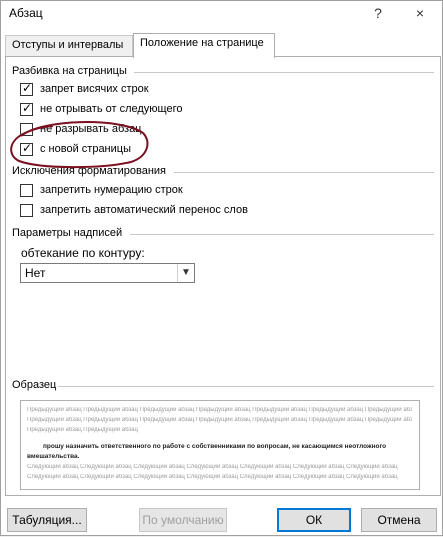 This screenshot has height=537, width=443. What do you see at coordinates (94, 89) in the screenshot?
I see `option-label: запрет висячих строк` at bounding box center [94, 89].